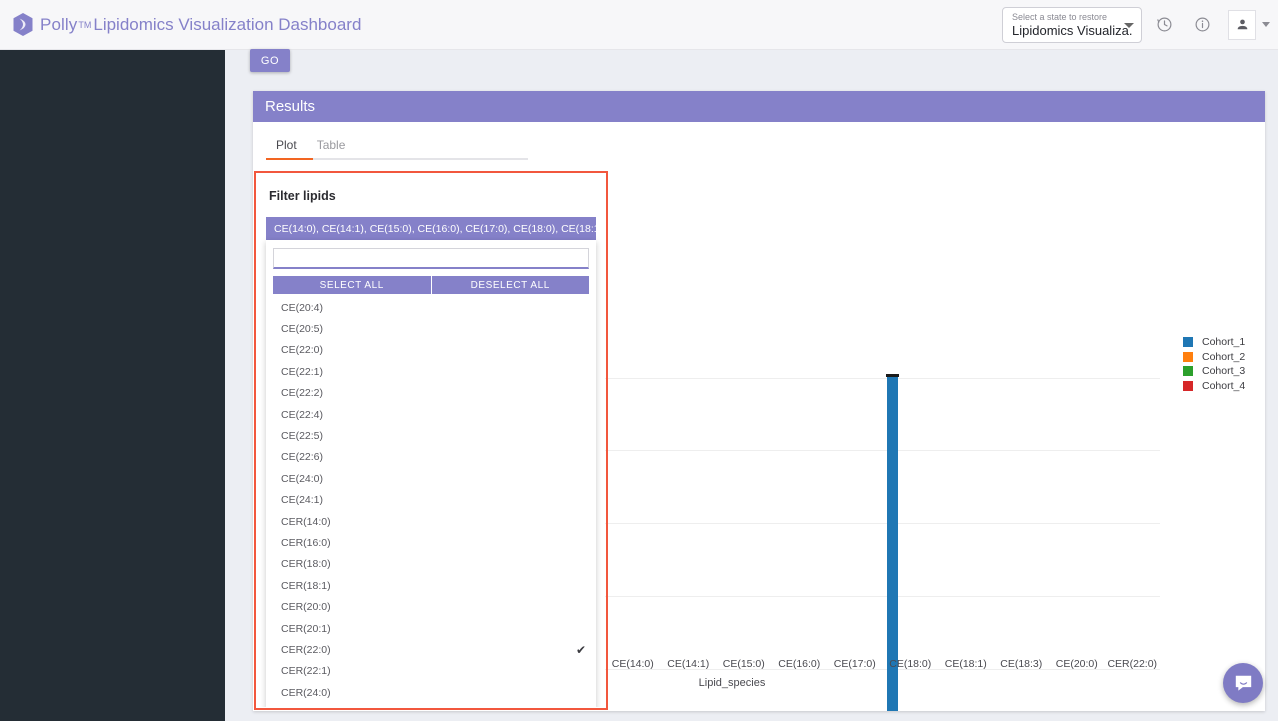 This screenshot has width=1278, height=721. What do you see at coordinates (759, 141) in the screenshot?
I see `results-tabs: Plot Table` at bounding box center [759, 141].